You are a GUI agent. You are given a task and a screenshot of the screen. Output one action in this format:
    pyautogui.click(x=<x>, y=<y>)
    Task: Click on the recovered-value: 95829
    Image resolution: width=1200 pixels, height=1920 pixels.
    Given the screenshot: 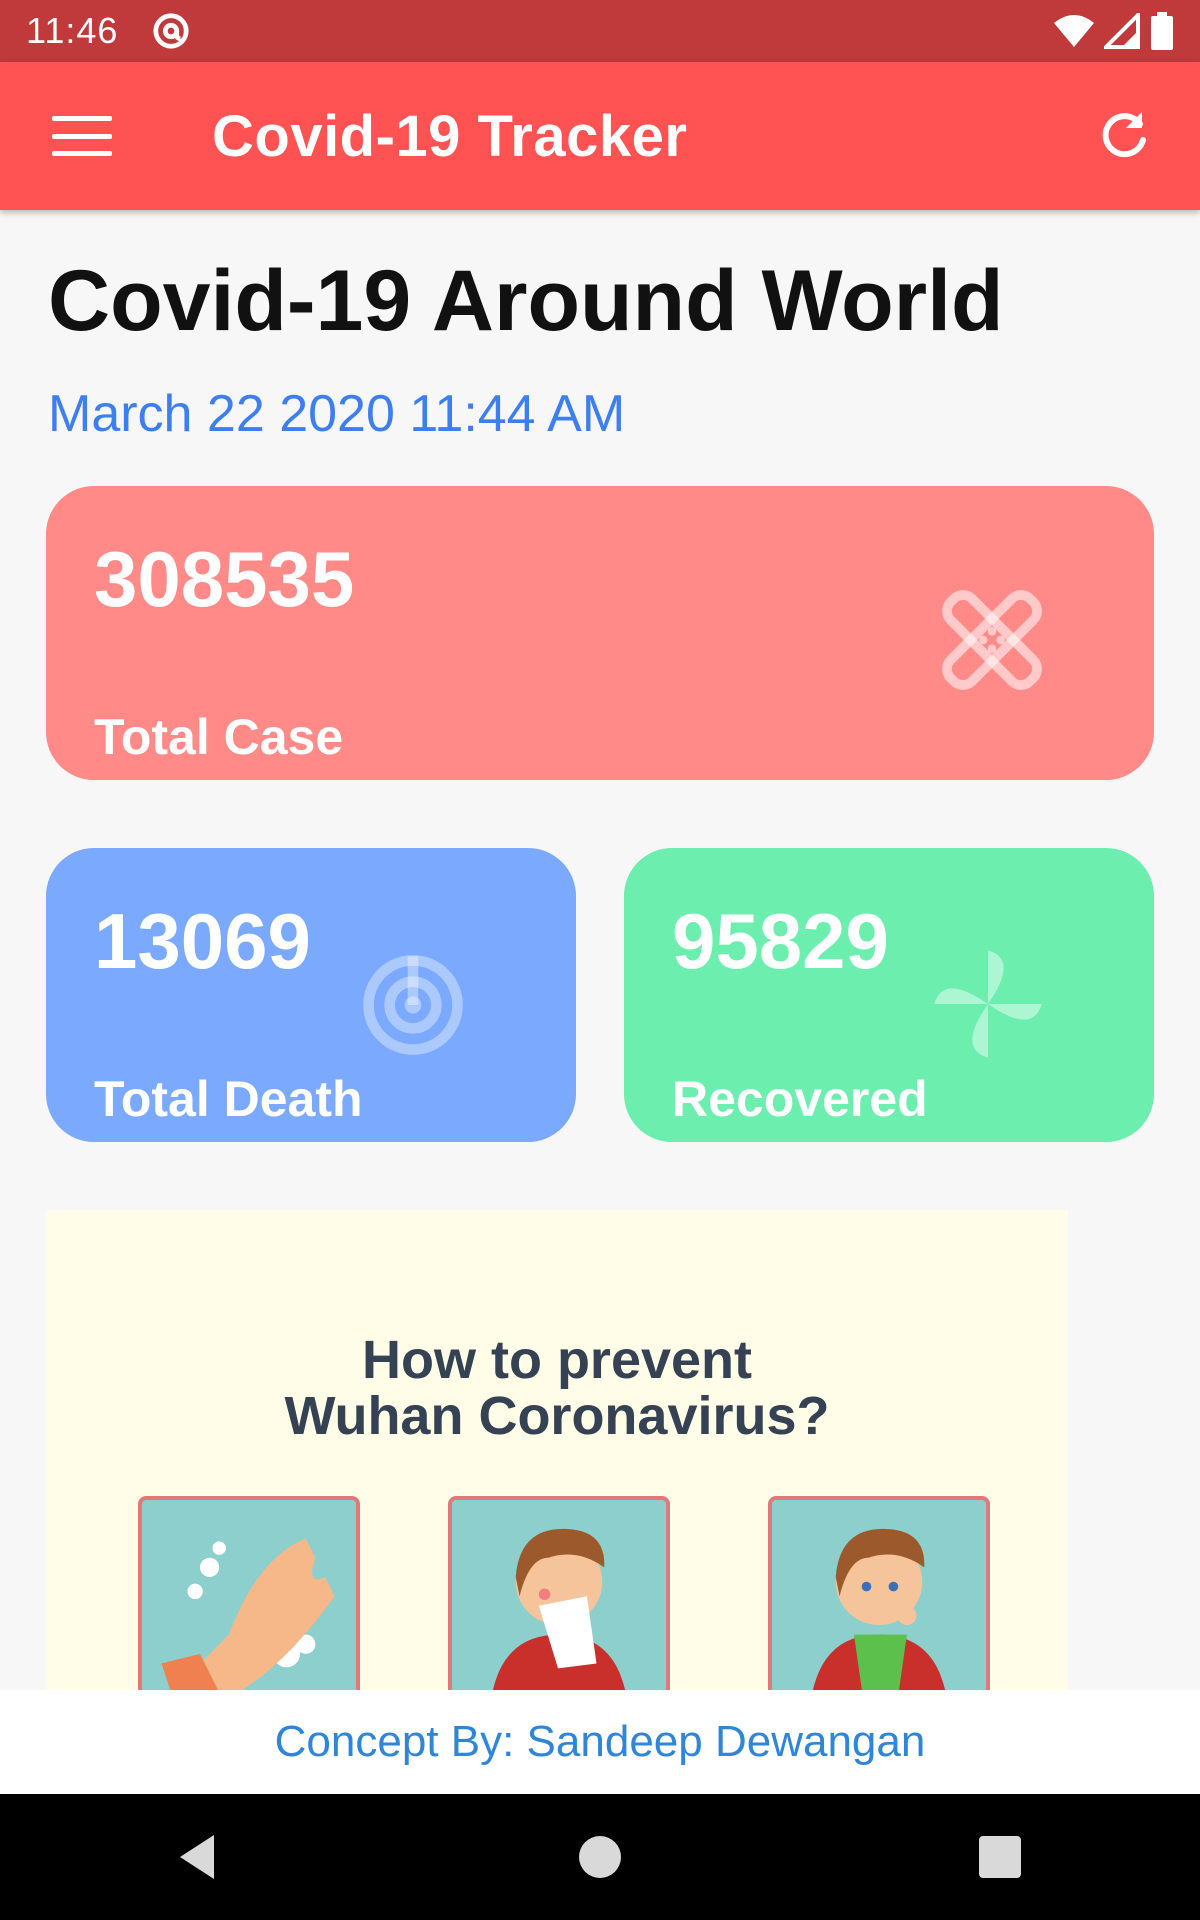 What is the action you would take?
    pyautogui.click(x=780, y=941)
    